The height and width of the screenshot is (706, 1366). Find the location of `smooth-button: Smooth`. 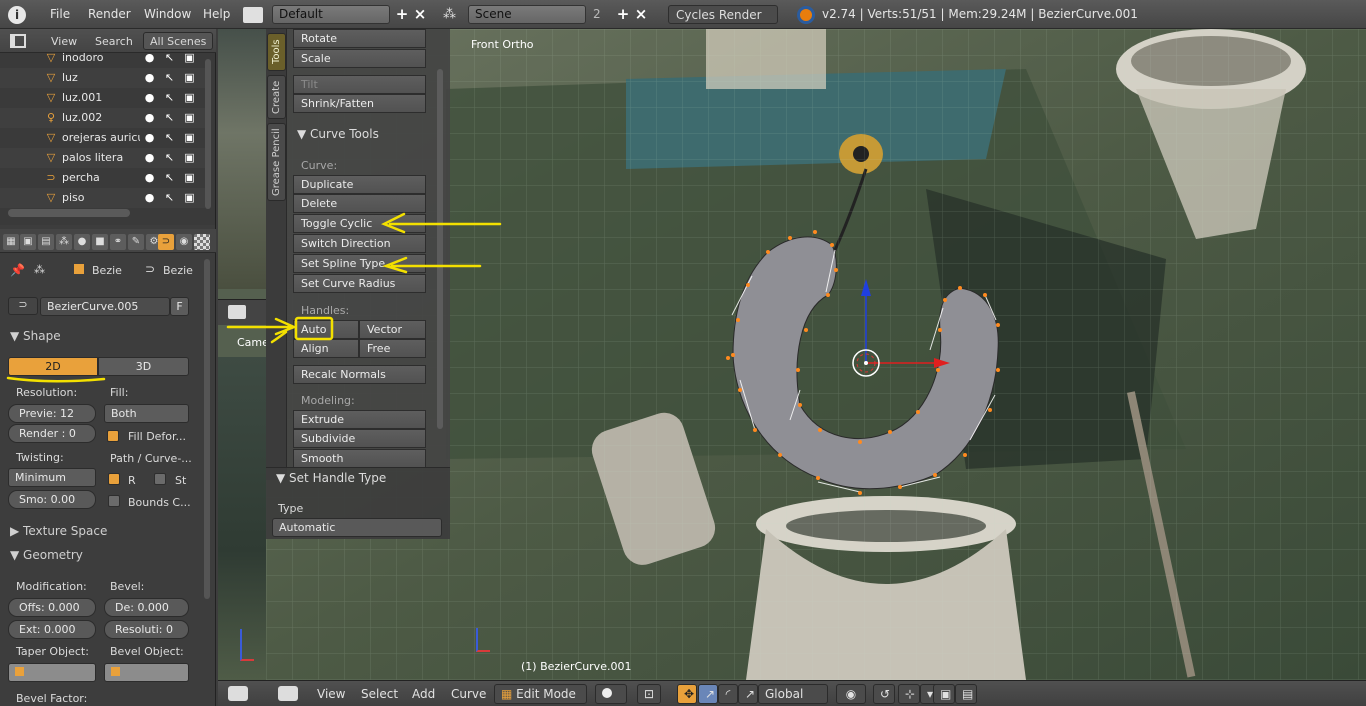

smooth-button: Smooth is located at coordinates (359, 458).